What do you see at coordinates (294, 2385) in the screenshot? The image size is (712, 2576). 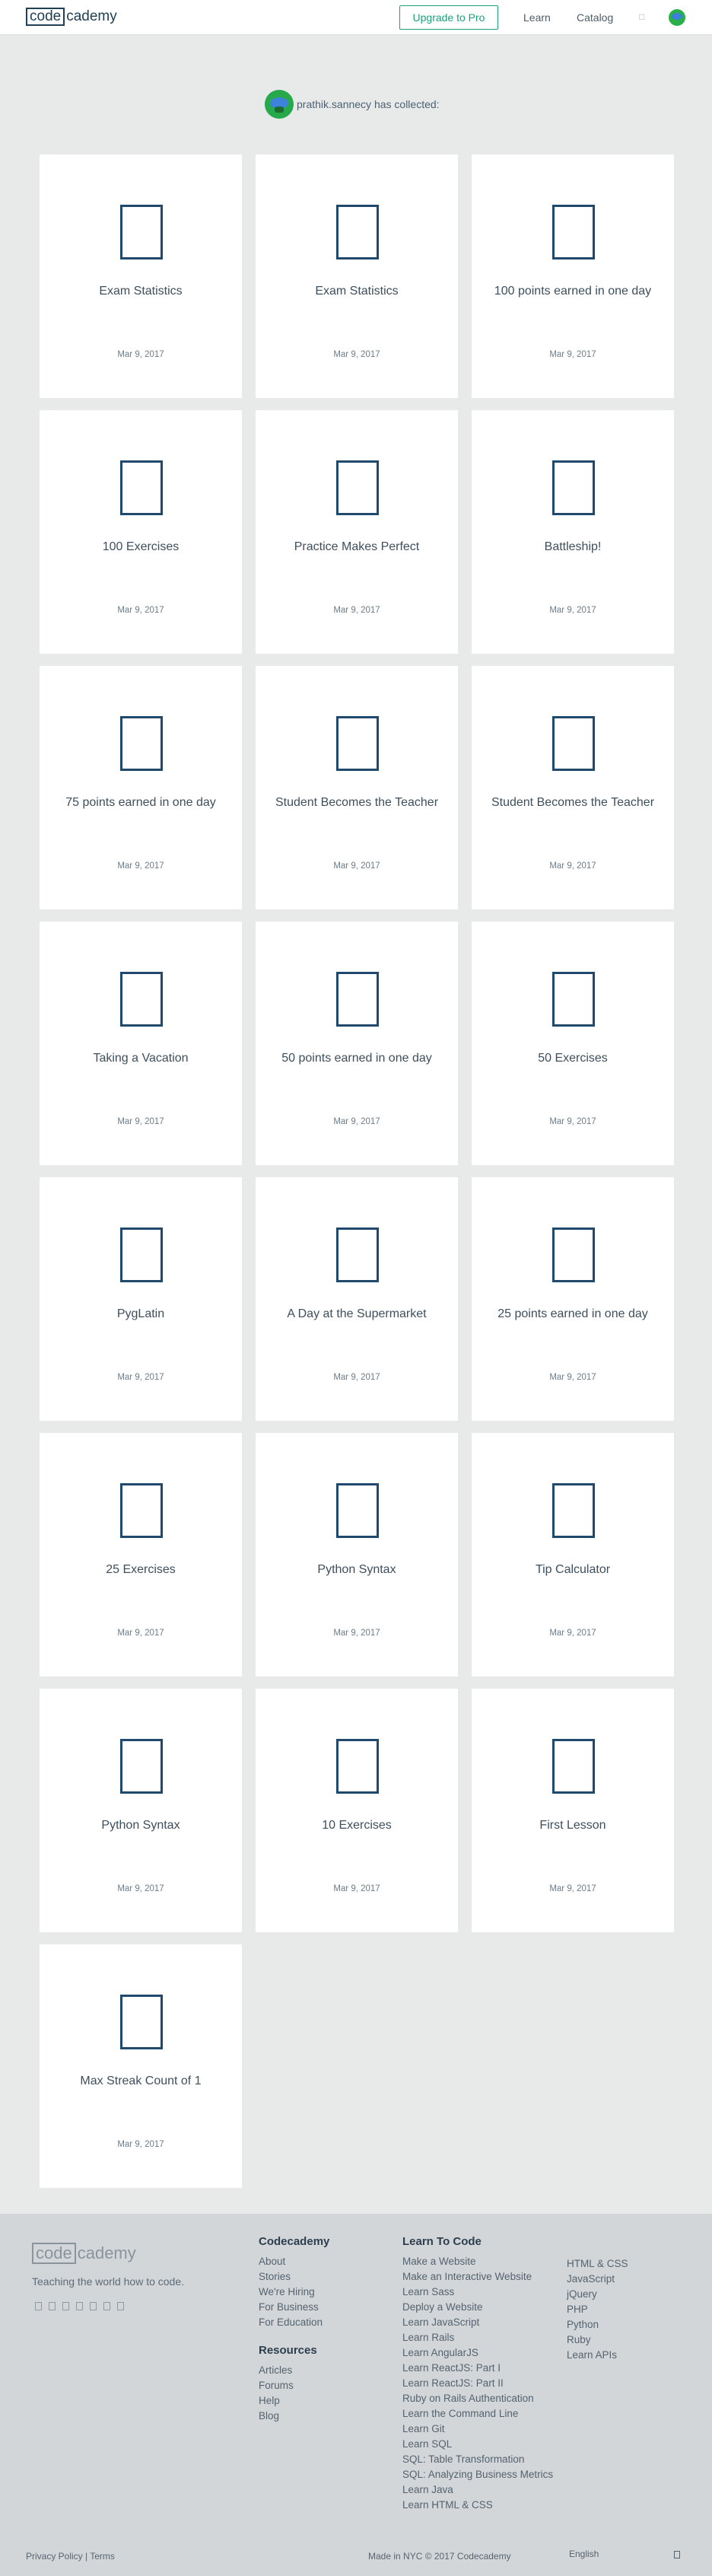 I see `footer-resources-link: Forums` at bounding box center [294, 2385].